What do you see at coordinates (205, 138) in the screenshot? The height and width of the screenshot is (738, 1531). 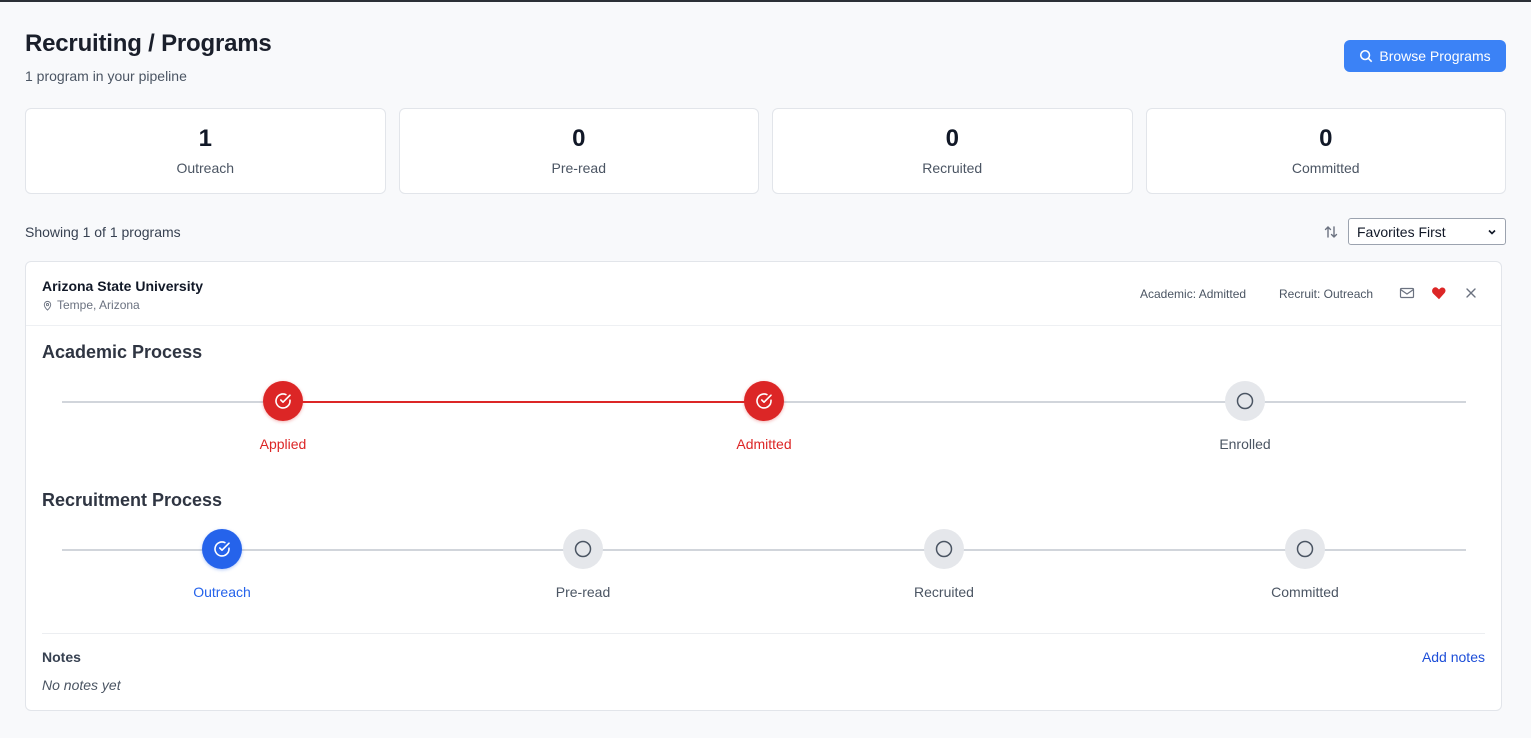 I see `stat-value: 1` at bounding box center [205, 138].